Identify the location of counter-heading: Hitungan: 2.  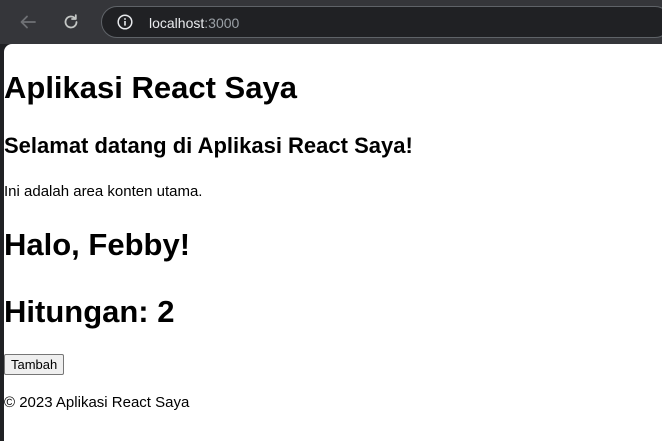
(89, 312).